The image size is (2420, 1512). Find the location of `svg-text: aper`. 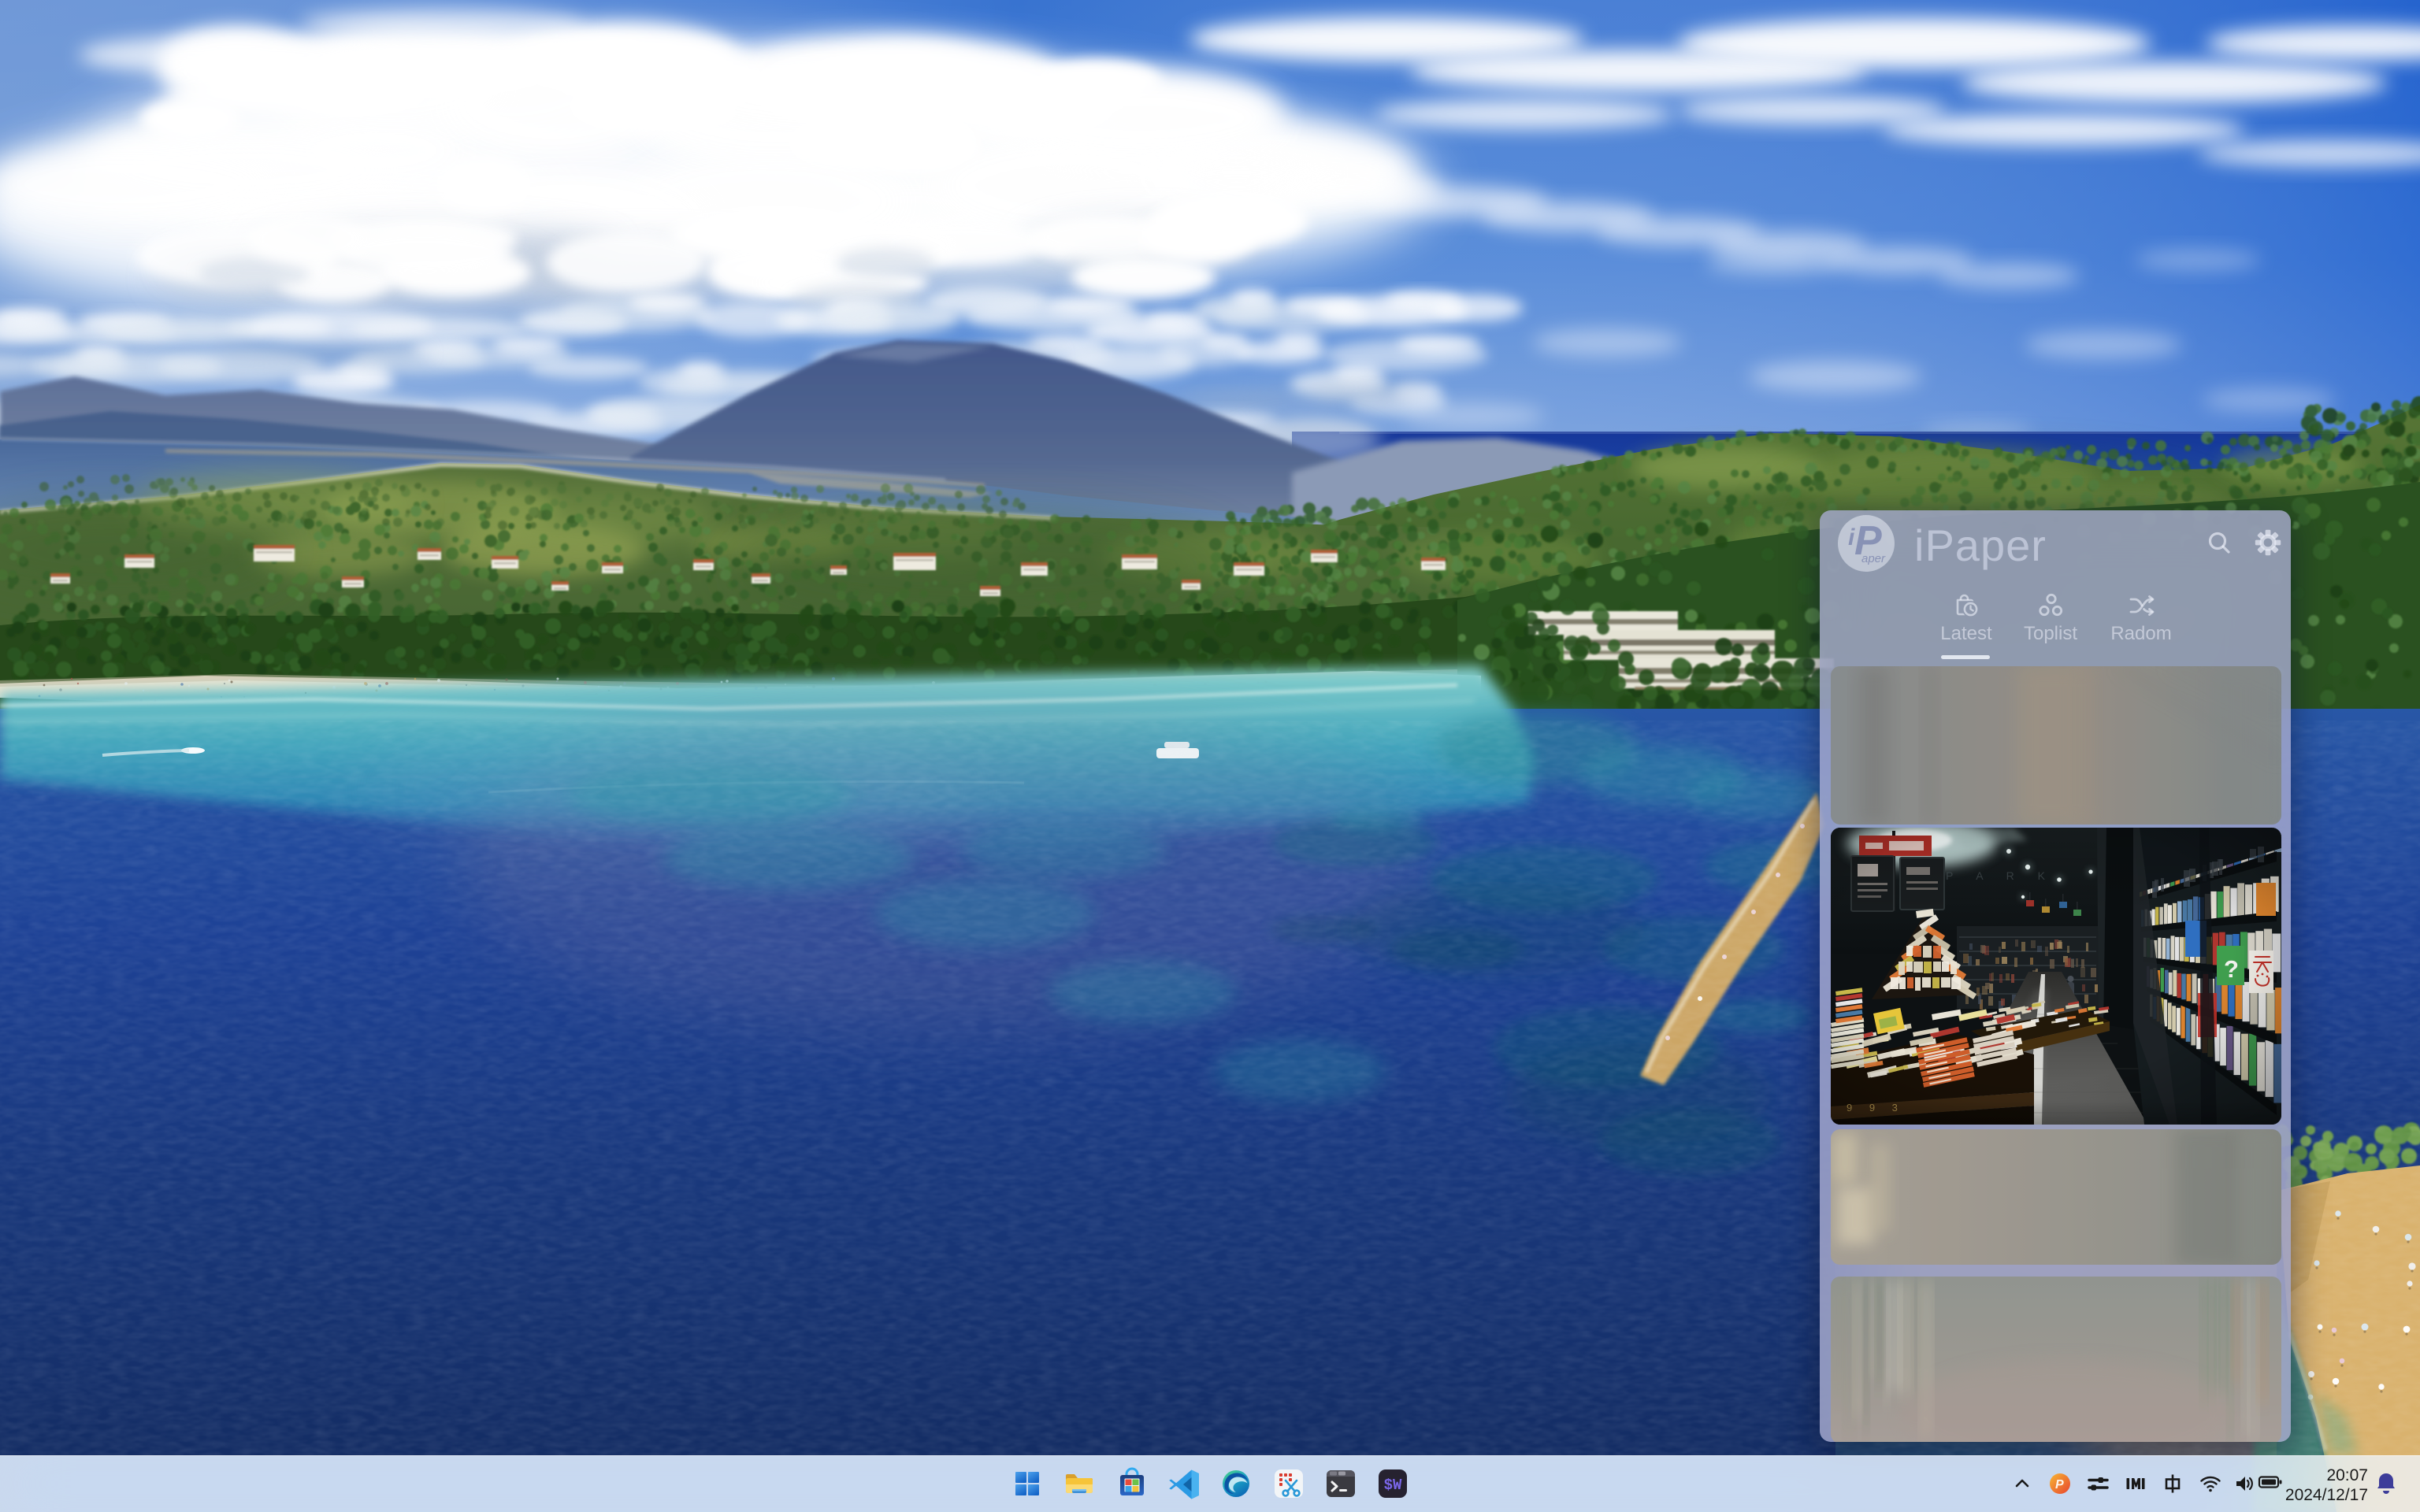

svg-text: aper is located at coordinates (1874, 558).